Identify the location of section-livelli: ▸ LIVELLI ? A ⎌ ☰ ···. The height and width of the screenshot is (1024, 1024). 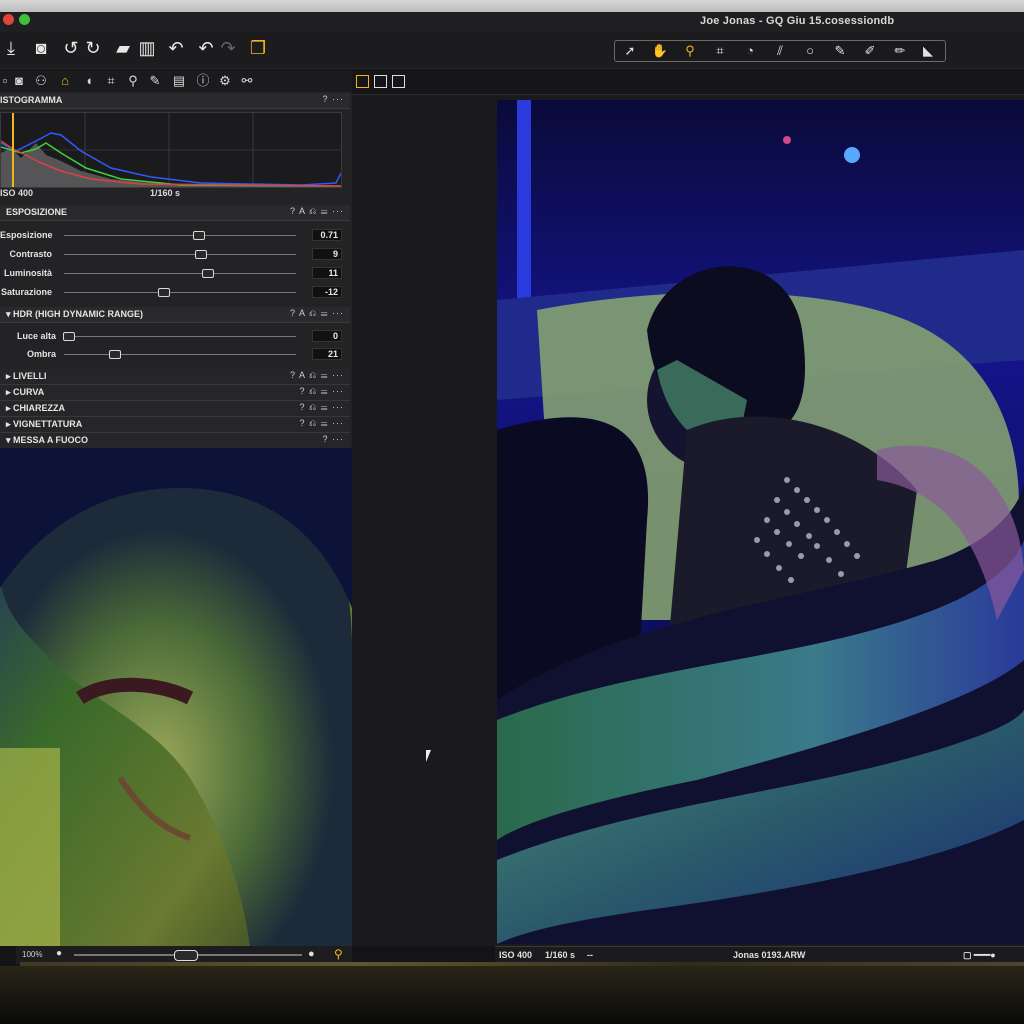
(175, 377).